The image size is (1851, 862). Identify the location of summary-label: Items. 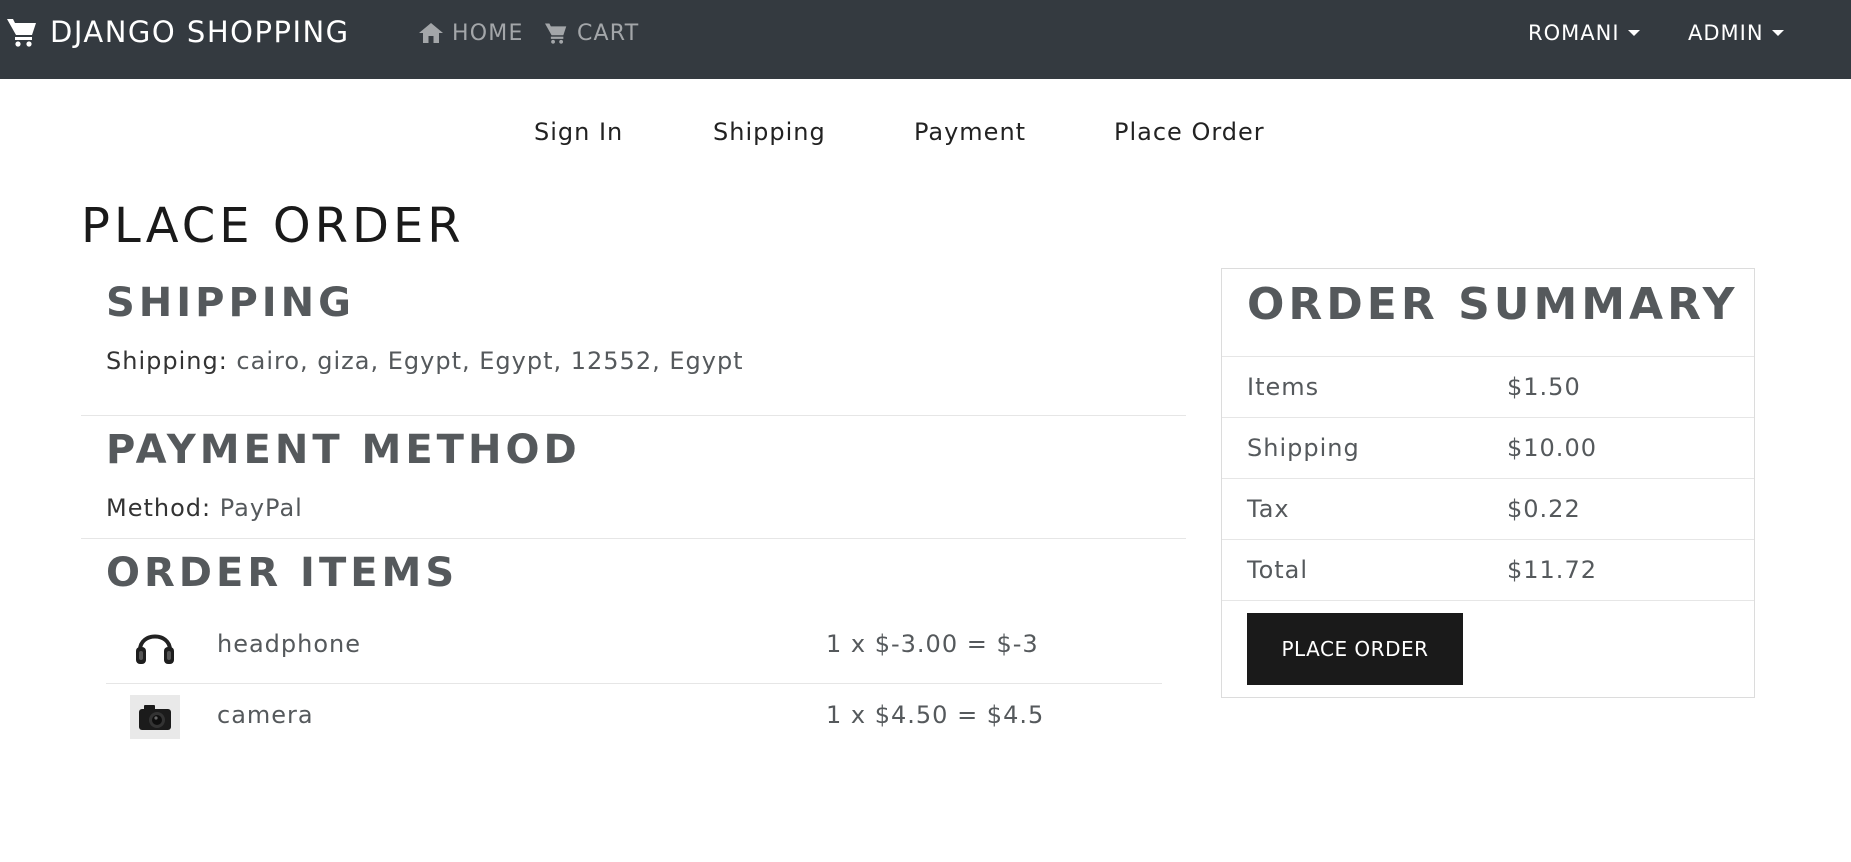
(1283, 387).